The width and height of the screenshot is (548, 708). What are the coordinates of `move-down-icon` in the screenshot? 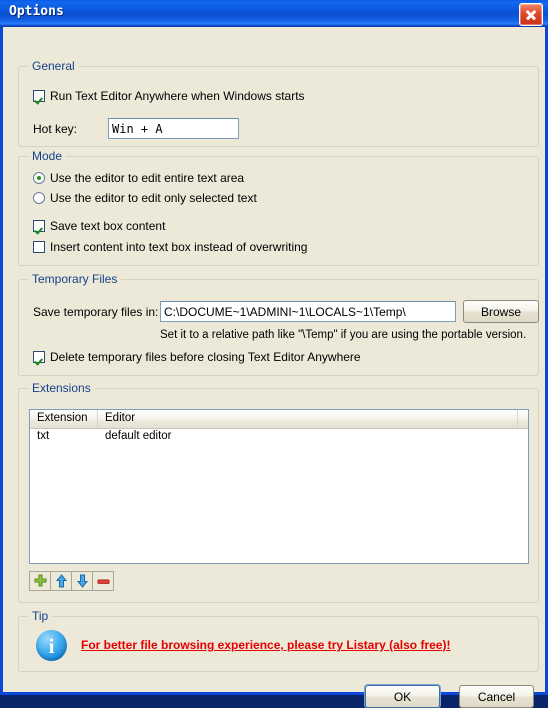 It's located at (82, 581).